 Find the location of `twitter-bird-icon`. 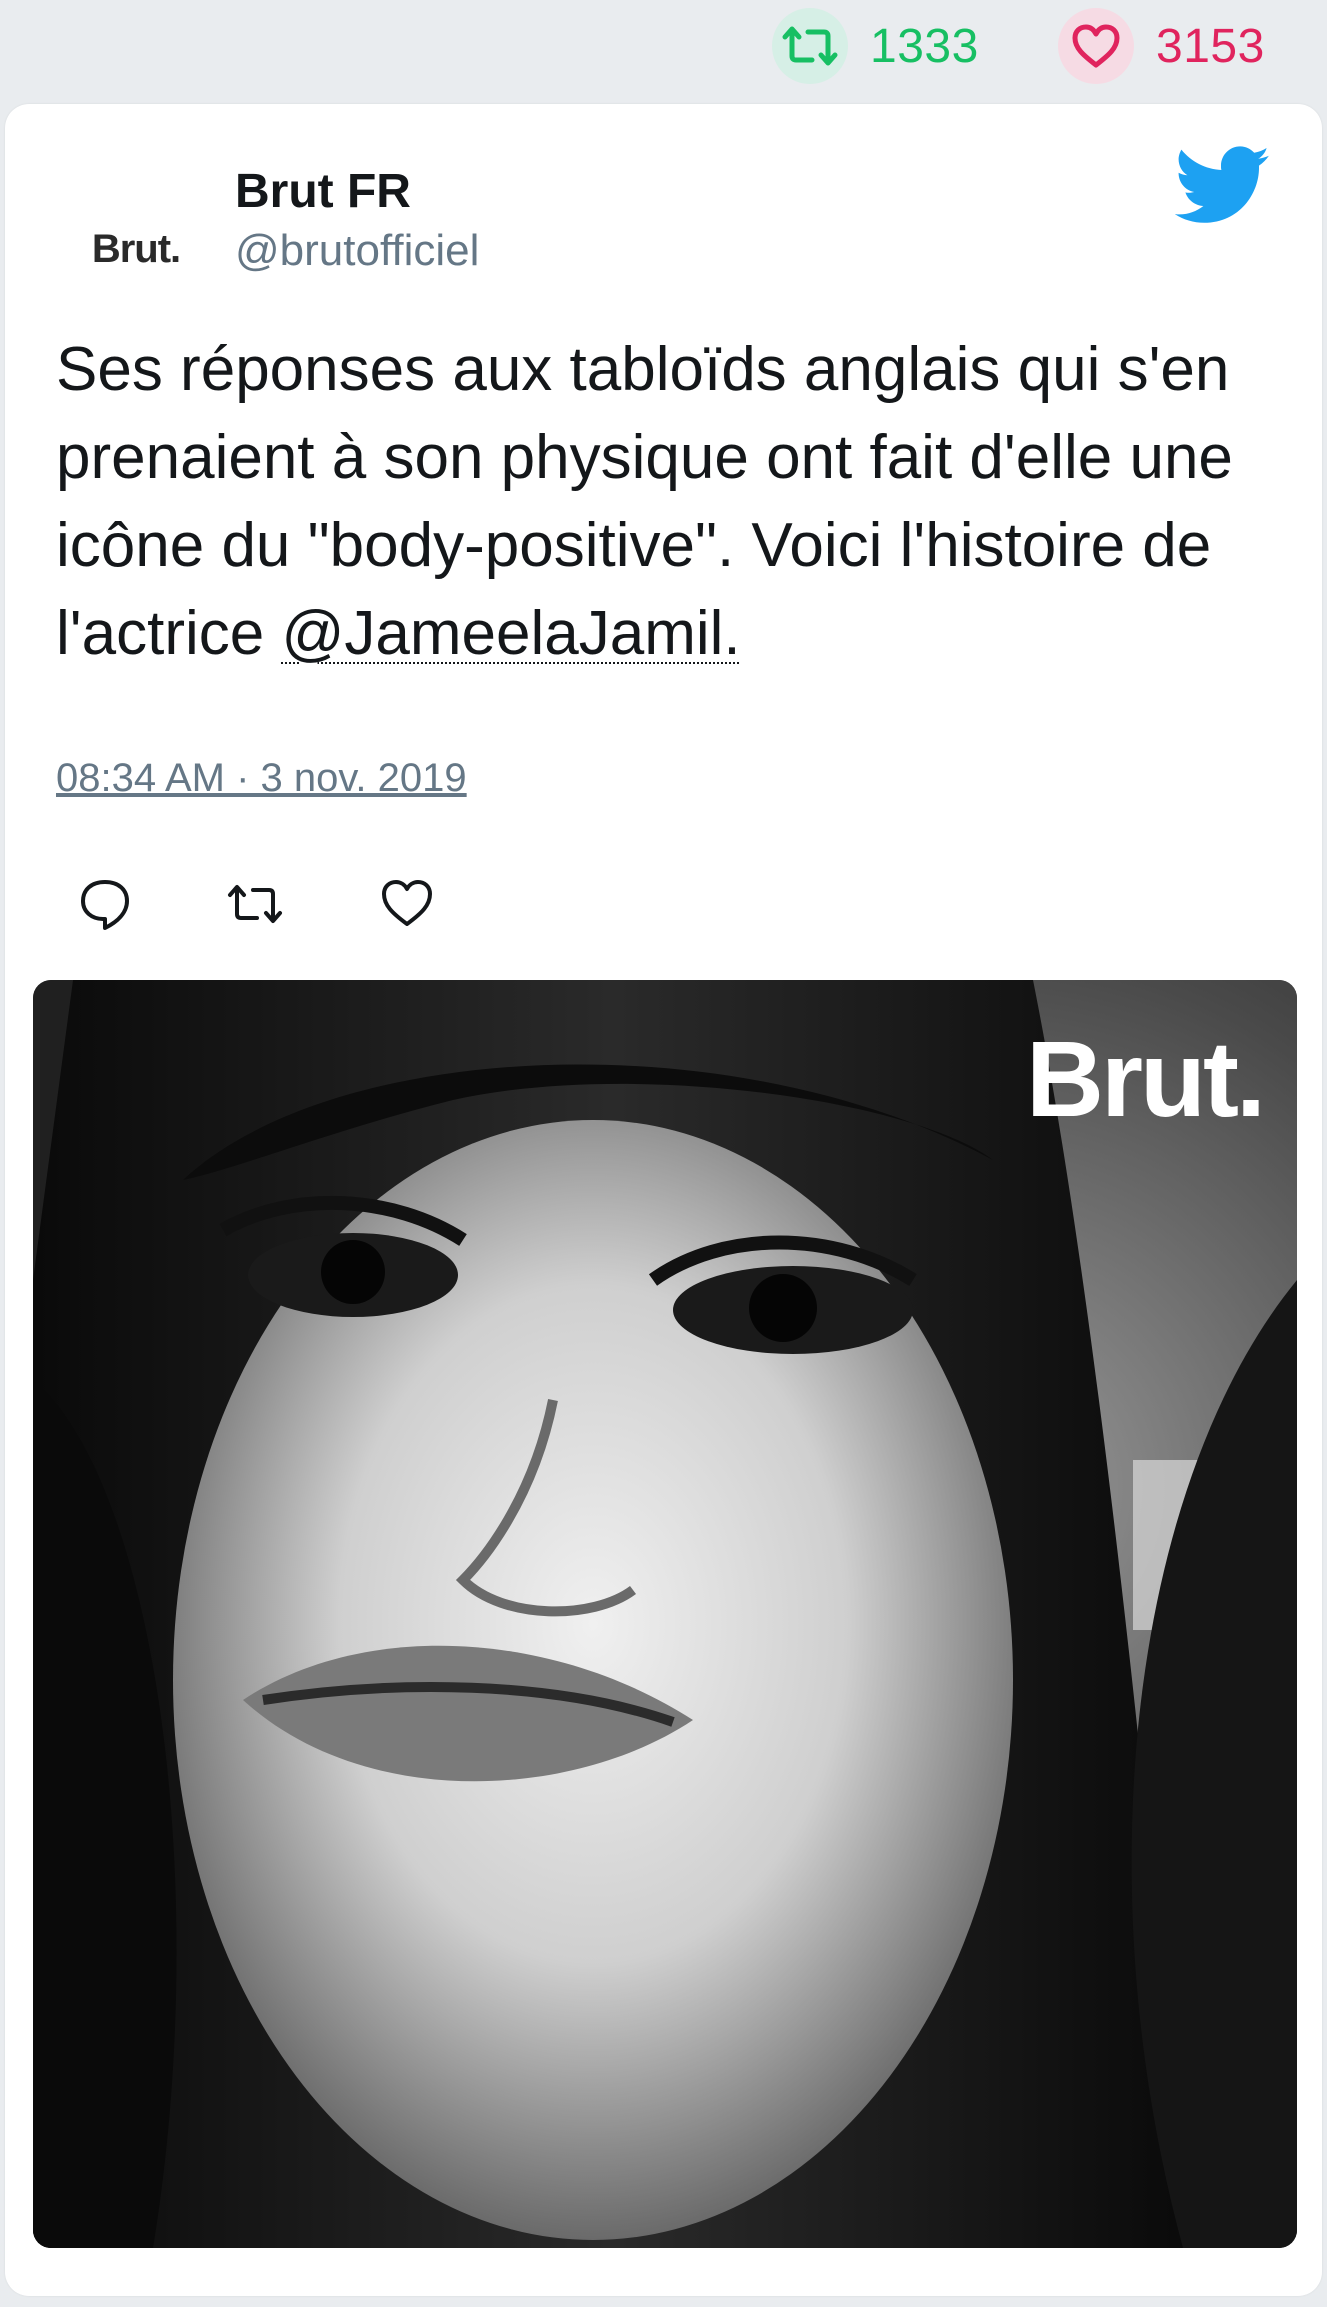

twitter-bird-icon is located at coordinates (1222, 186).